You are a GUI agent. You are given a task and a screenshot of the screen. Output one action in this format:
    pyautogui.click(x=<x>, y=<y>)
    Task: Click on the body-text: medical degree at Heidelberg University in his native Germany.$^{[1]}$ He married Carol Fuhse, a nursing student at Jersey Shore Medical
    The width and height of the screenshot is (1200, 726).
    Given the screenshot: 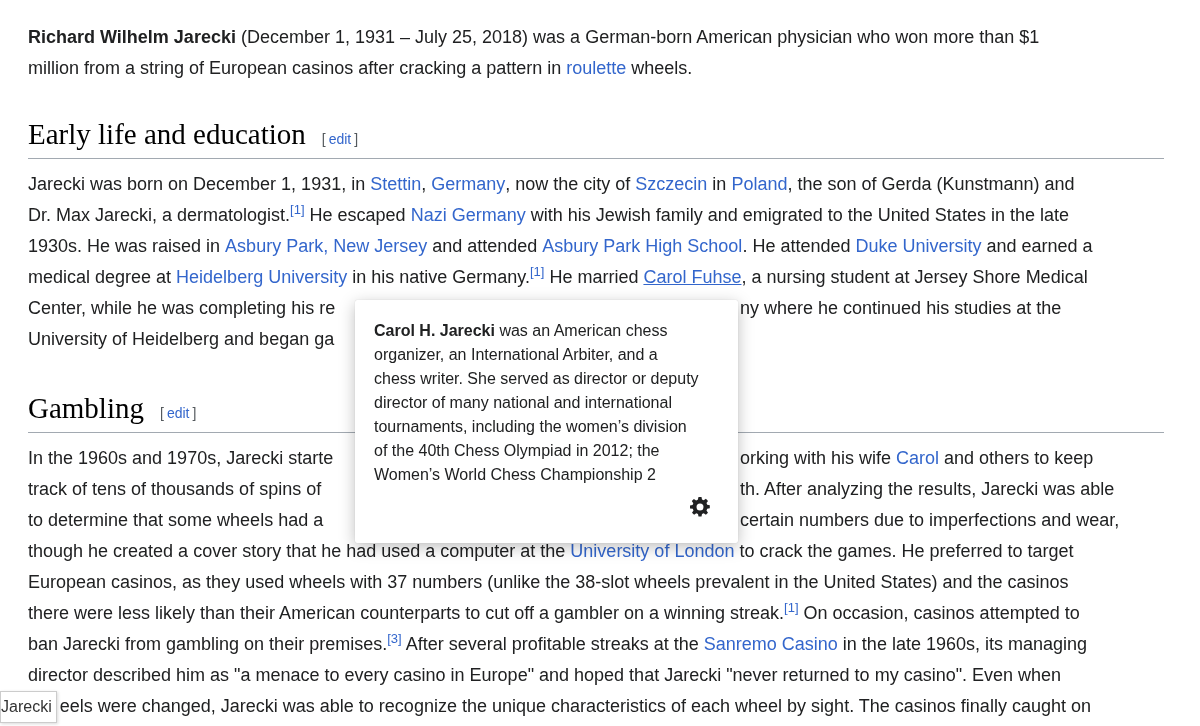 What is the action you would take?
    pyautogui.click(x=558, y=276)
    